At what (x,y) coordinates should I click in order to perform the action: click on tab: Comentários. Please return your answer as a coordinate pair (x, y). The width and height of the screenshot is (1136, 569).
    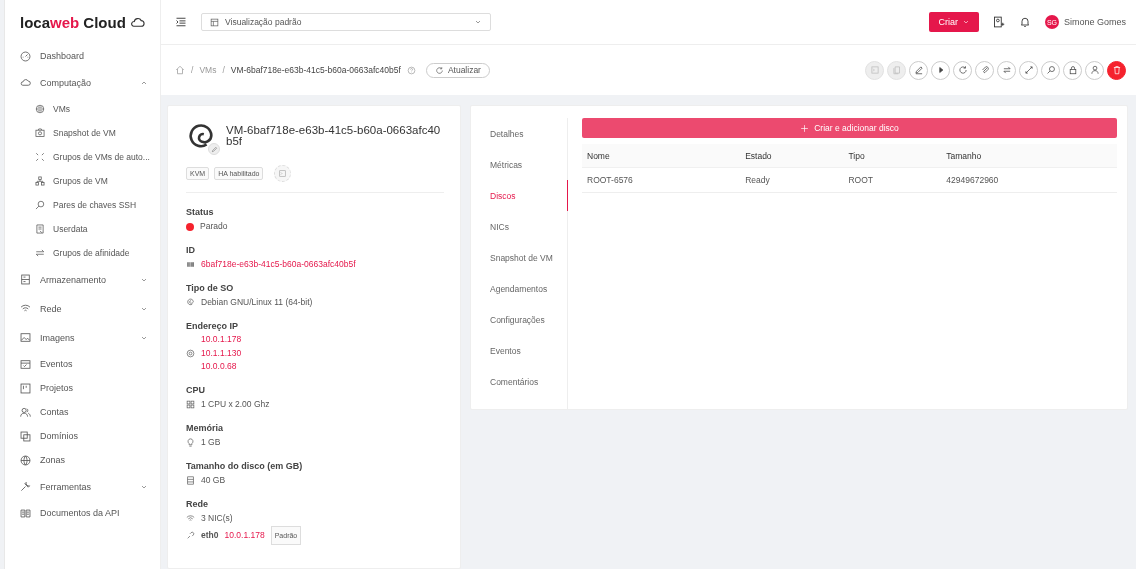
    Looking at the image, I should click on (519, 381).